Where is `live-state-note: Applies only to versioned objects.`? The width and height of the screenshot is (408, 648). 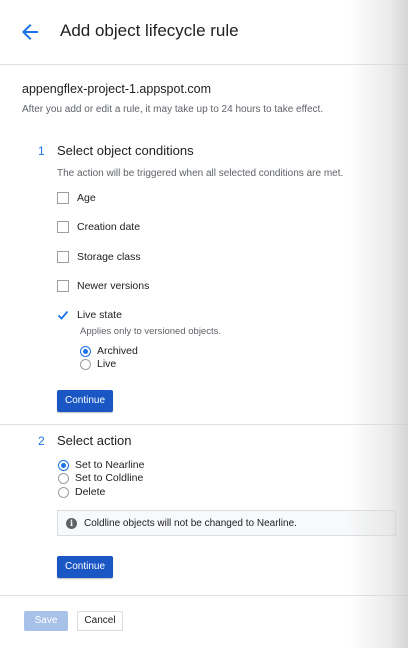
live-state-note: Applies only to versioned objects. is located at coordinates (150, 331).